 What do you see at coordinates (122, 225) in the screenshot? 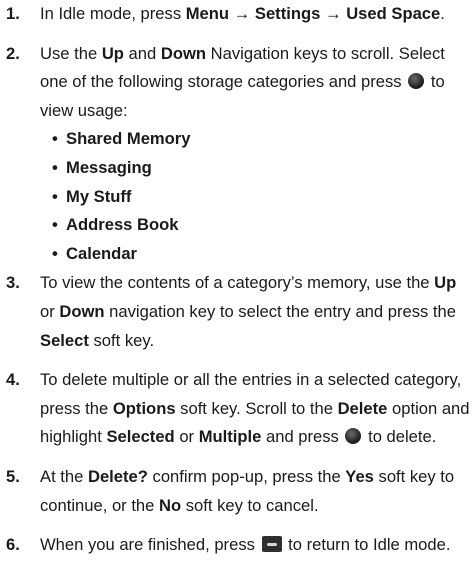
I see `category-label: Address Book` at bounding box center [122, 225].